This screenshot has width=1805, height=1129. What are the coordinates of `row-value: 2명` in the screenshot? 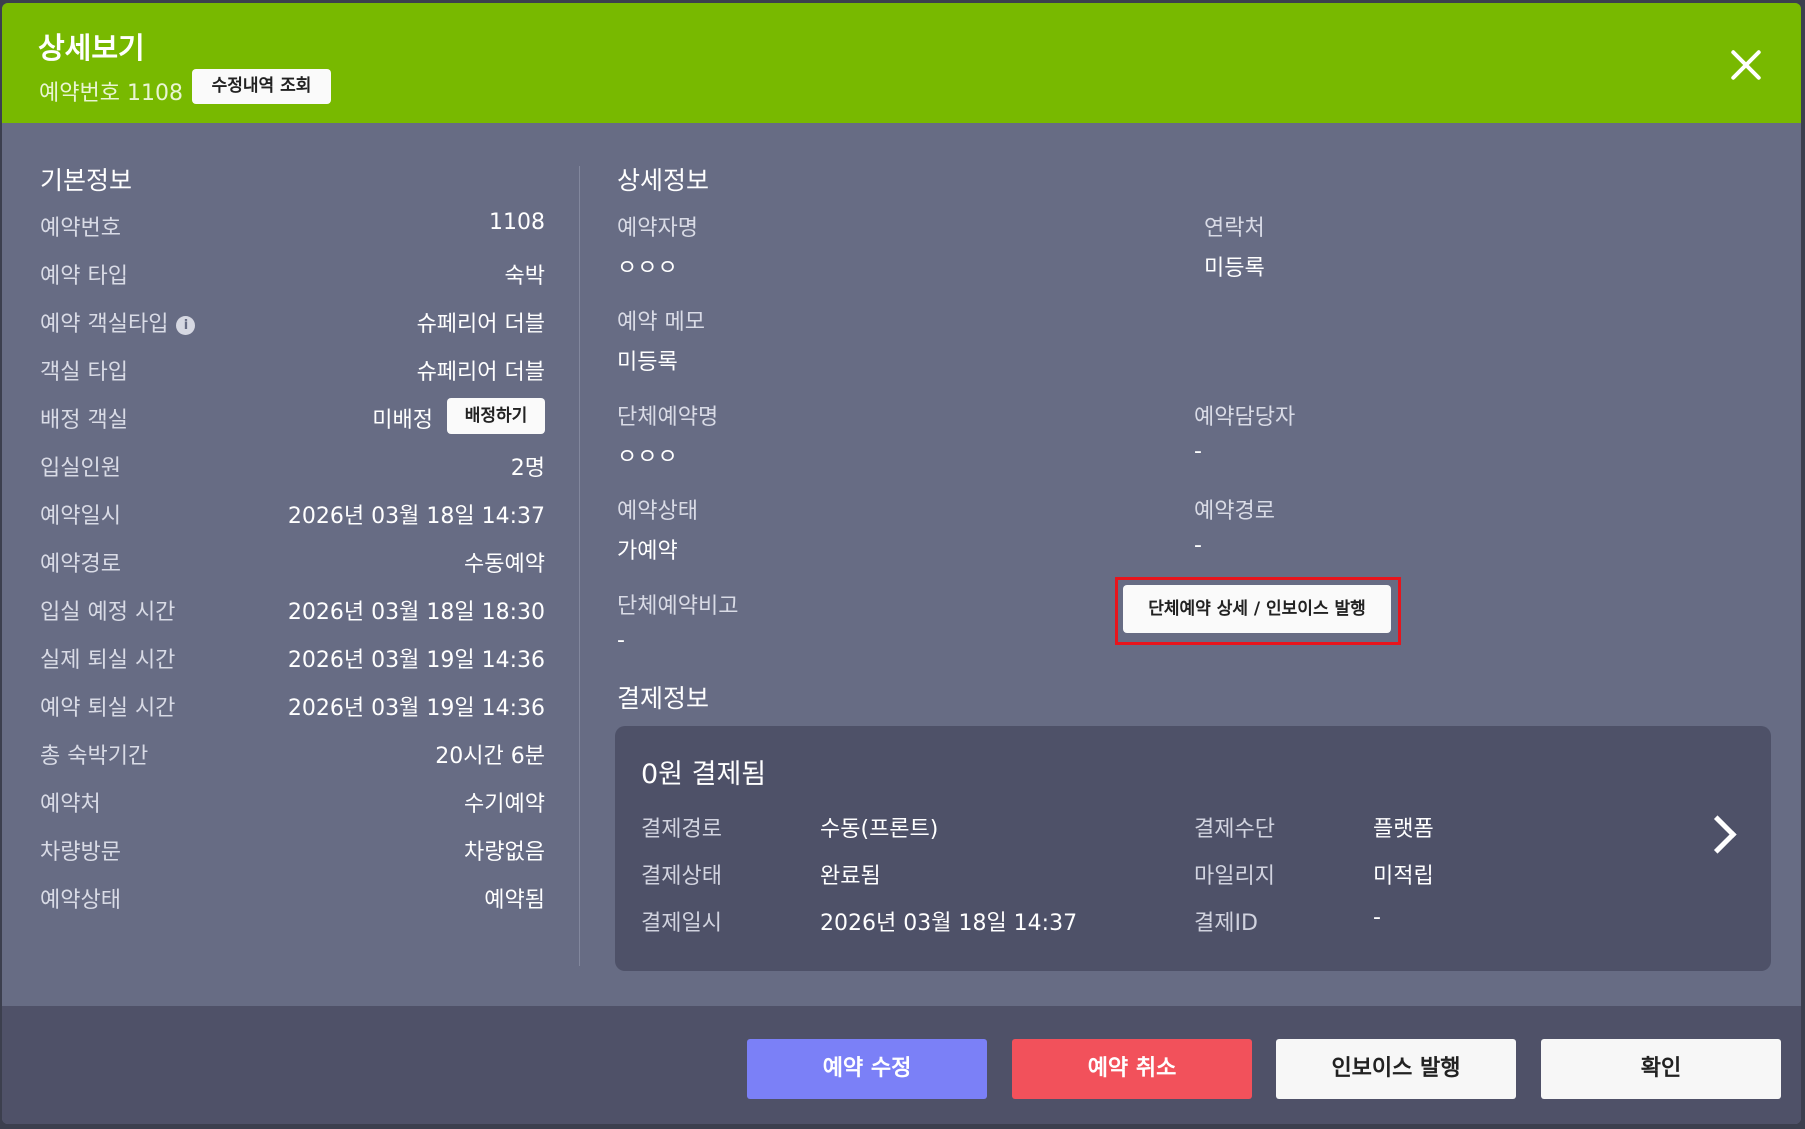 It's located at (527, 468).